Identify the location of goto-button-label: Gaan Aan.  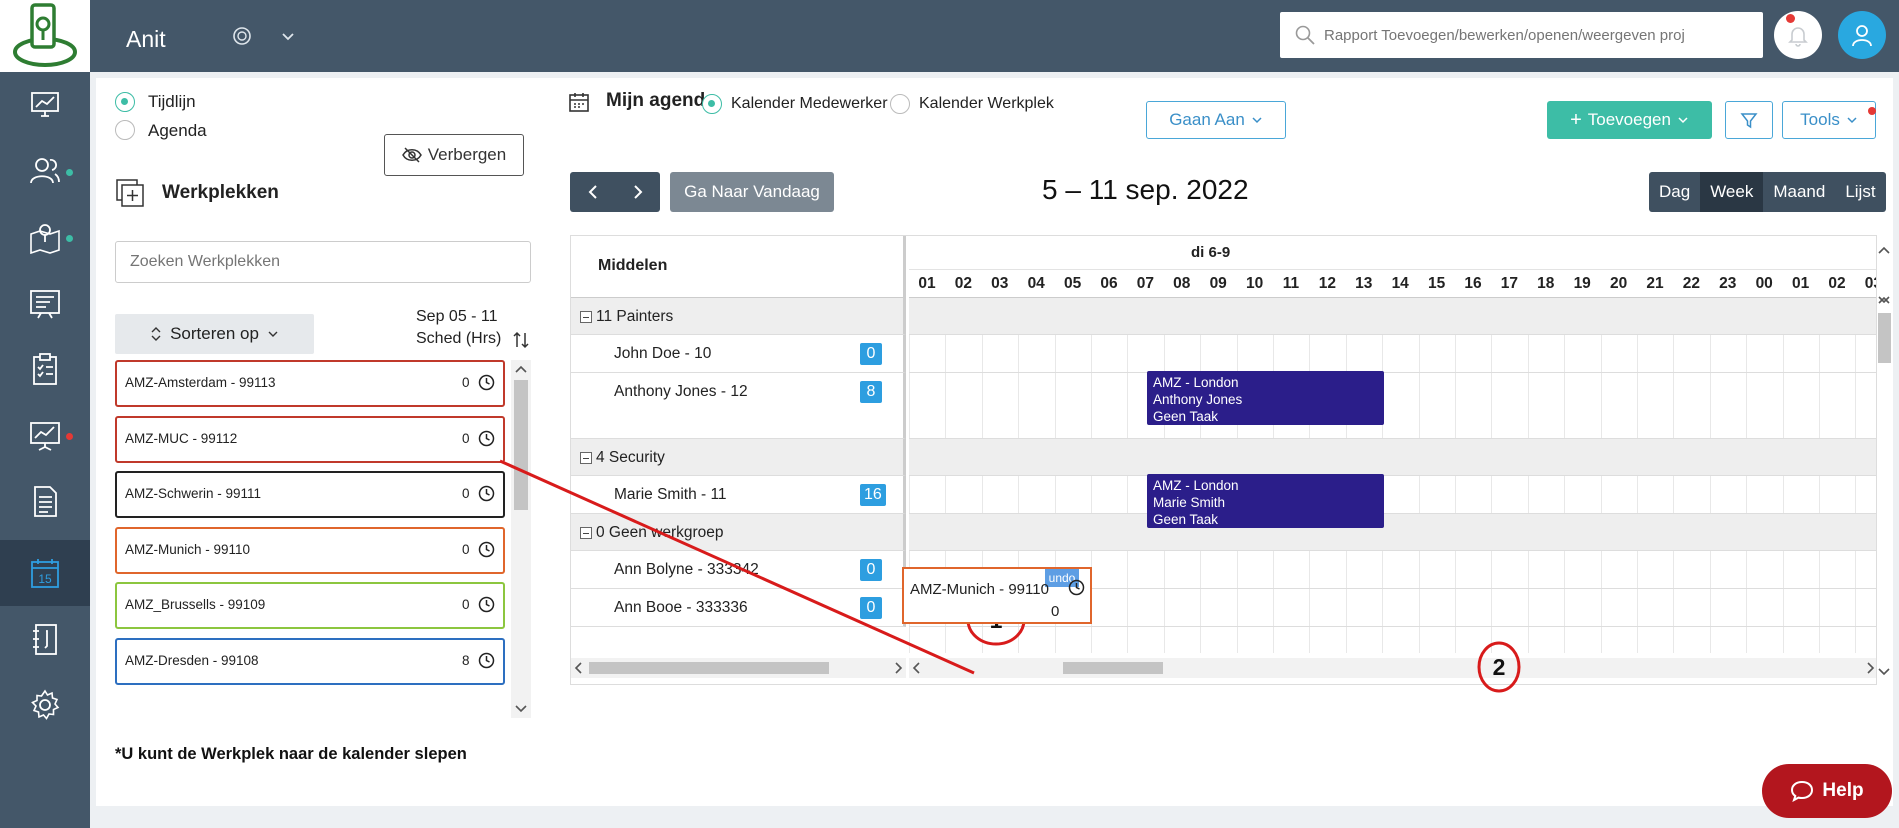
(1207, 119).